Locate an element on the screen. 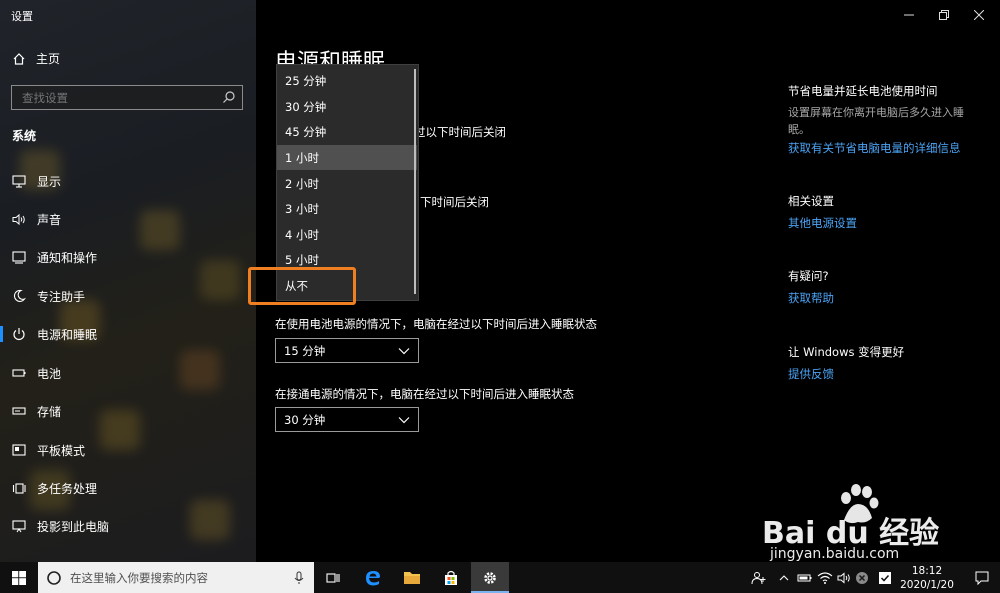 Image resolution: width=1000 pixels, height=593 pixels. settings-search-input is located at coordinates (112, 97).